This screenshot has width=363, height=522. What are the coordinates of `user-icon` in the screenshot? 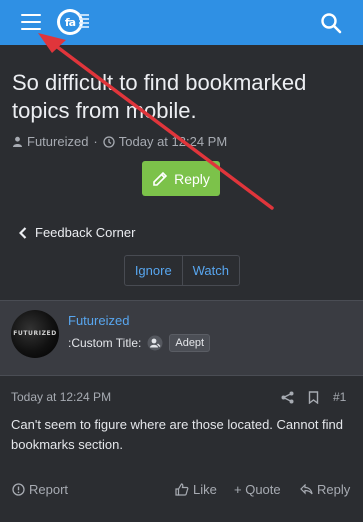 It's located at (17, 141).